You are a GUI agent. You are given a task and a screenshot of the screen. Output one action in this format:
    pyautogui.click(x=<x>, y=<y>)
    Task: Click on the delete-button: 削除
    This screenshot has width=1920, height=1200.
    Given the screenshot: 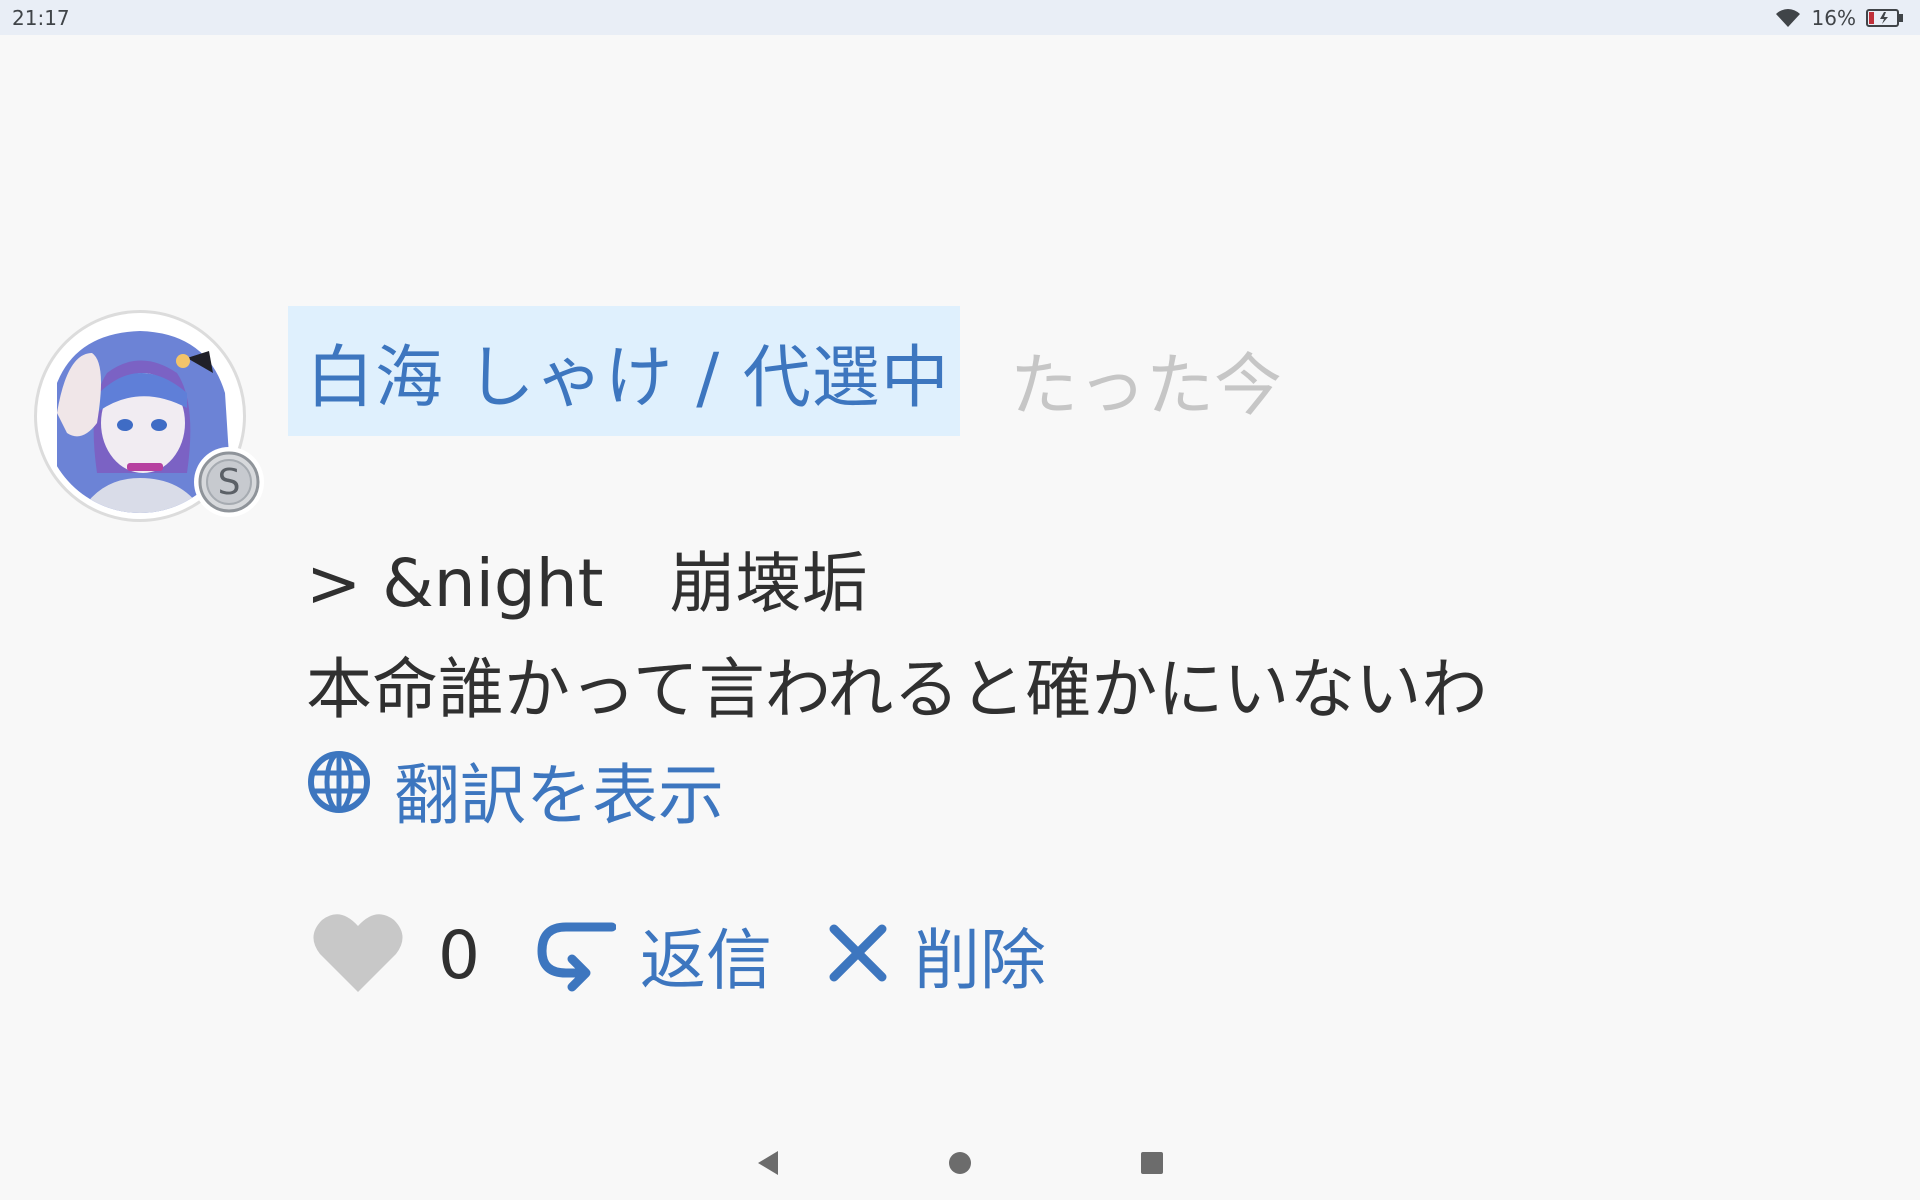 What is the action you would take?
    pyautogui.click(x=936, y=955)
    